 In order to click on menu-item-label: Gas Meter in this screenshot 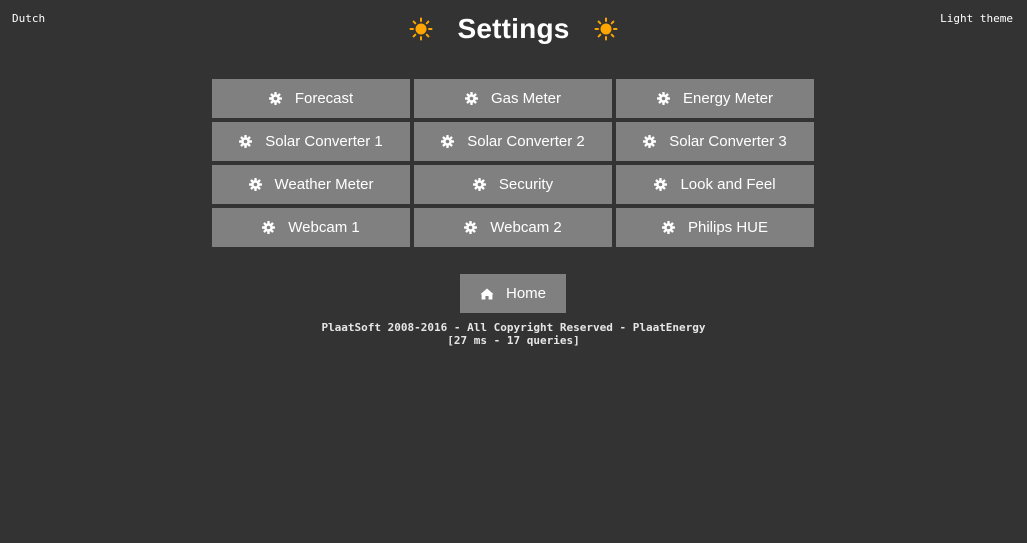, I will do `click(526, 98)`.